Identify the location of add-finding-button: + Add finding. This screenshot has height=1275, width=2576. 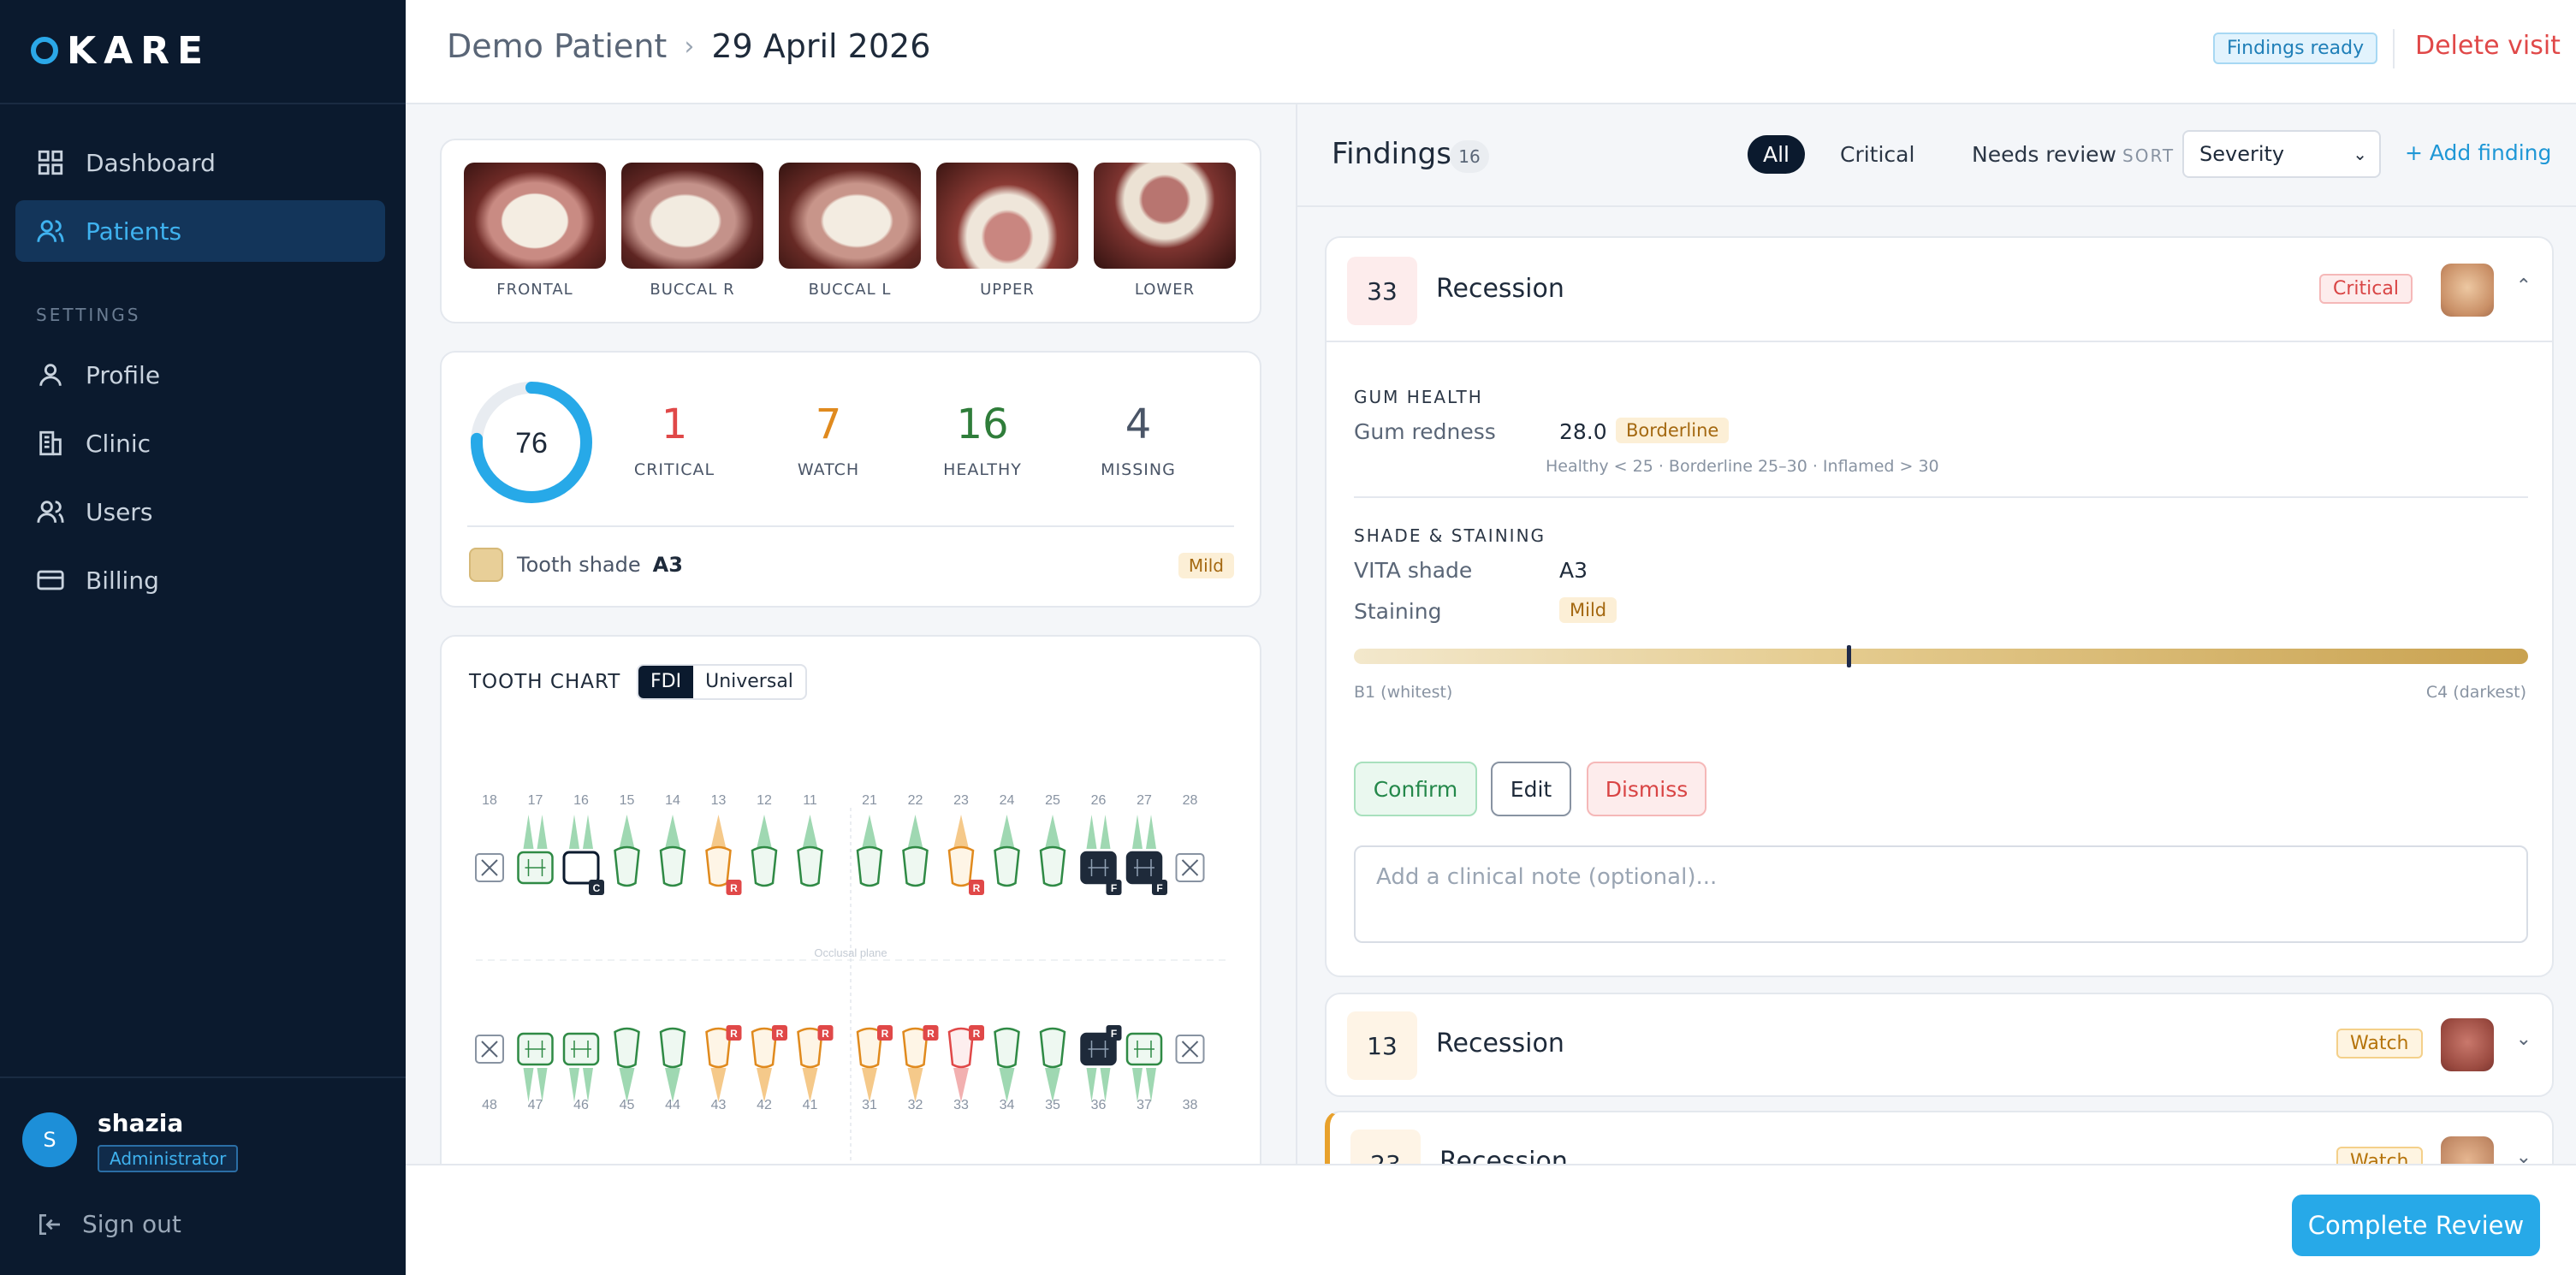
(2478, 152).